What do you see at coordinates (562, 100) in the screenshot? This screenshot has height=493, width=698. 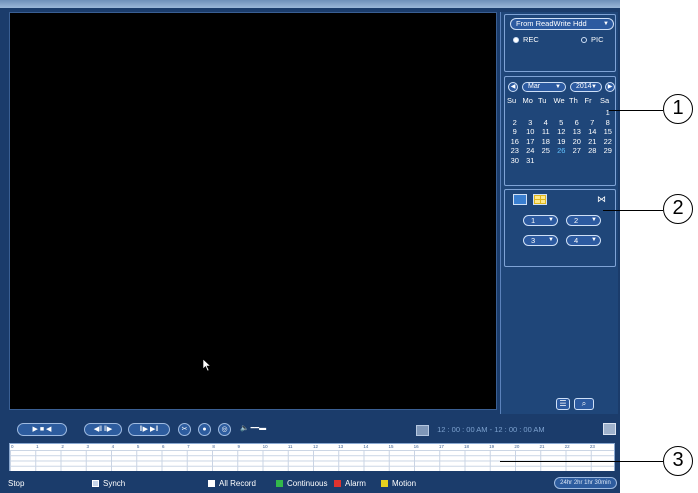 I see `weekday-row: Su Mo Tu We Th Fr Sa` at bounding box center [562, 100].